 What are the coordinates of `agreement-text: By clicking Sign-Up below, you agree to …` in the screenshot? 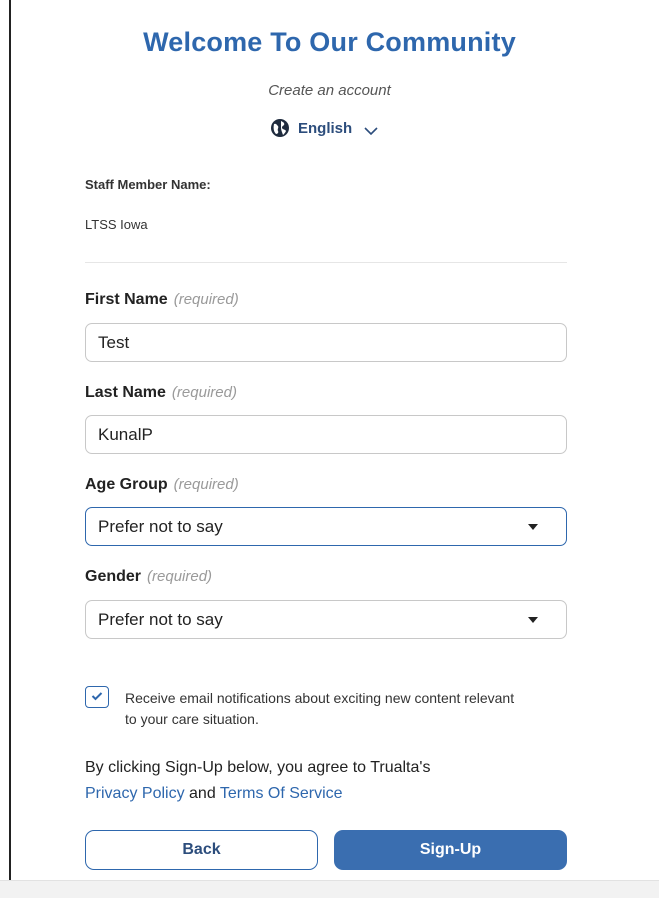 It's located at (325, 781).